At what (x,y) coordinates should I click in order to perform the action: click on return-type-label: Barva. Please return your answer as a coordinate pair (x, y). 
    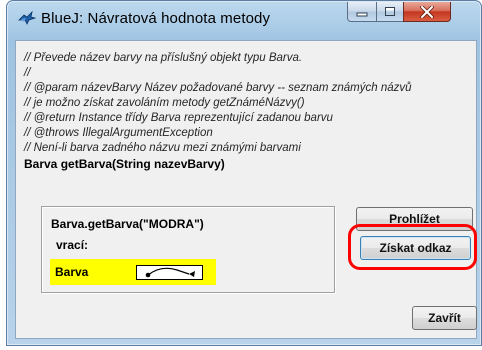
    Looking at the image, I should click on (72, 272).